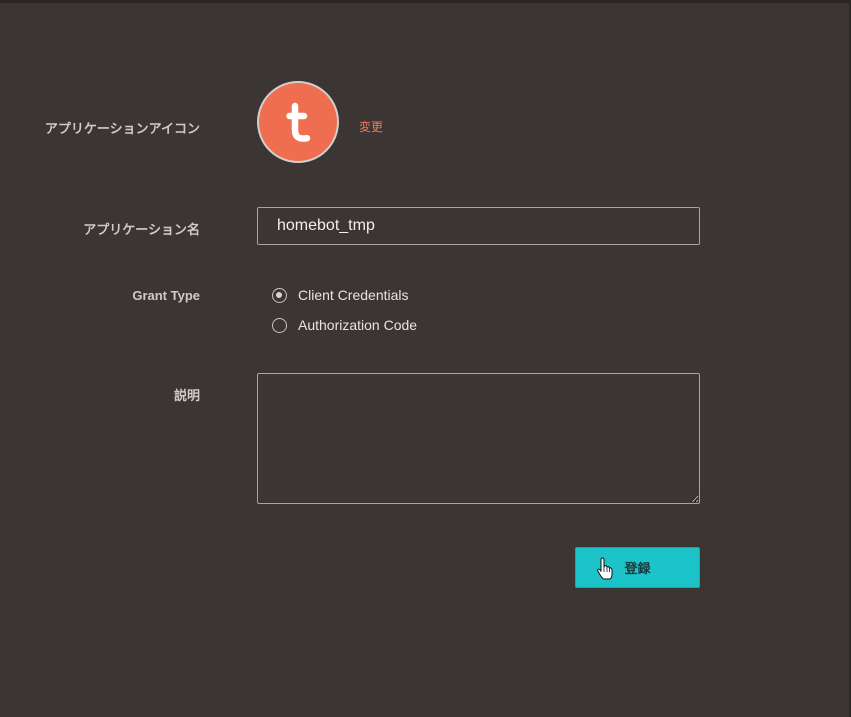 The width and height of the screenshot is (851, 717). Describe the element at coordinates (279, 325) in the screenshot. I see `radio-button` at that location.